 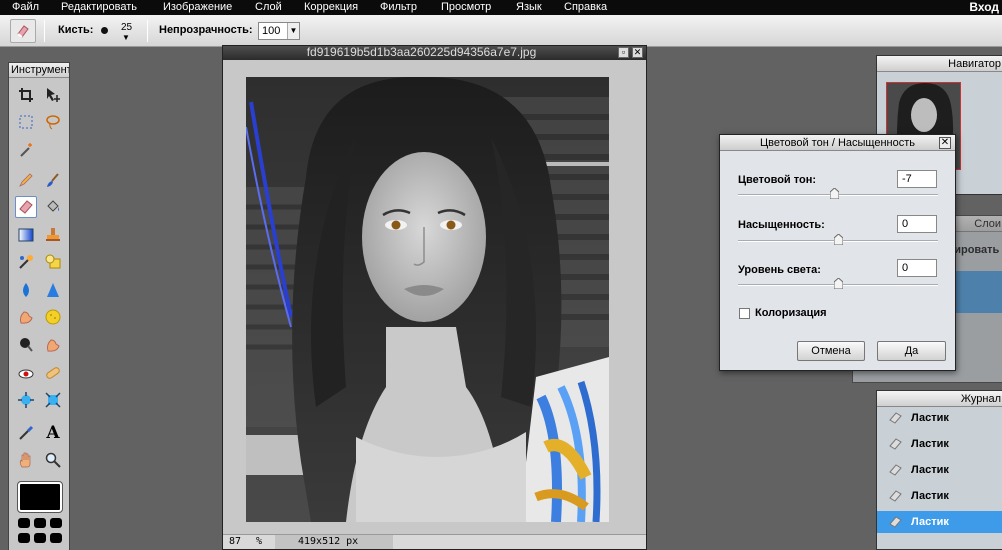 What do you see at coordinates (26, 400) in the screenshot?
I see `bloat-icon` at bounding box center [26, 400].